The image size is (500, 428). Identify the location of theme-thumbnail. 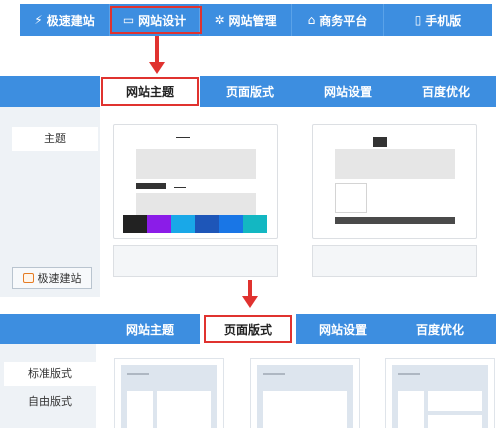
(394, 181).